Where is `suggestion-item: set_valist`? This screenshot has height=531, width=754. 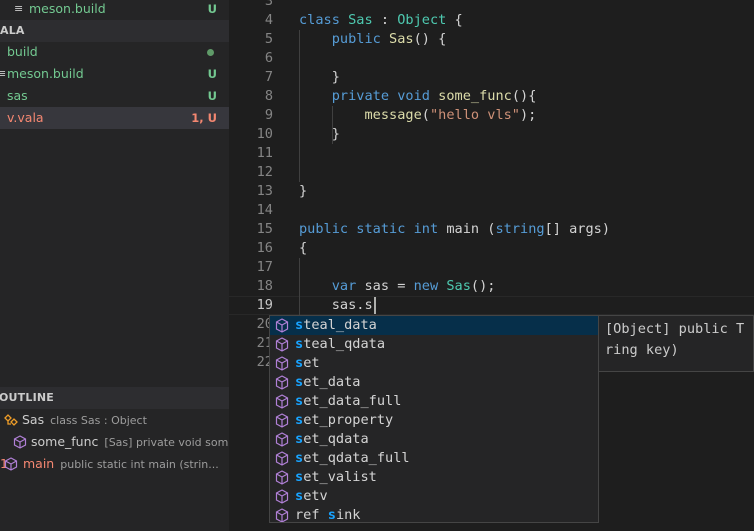
suggestion-item: set_valist is located at coordinates (434, 477).